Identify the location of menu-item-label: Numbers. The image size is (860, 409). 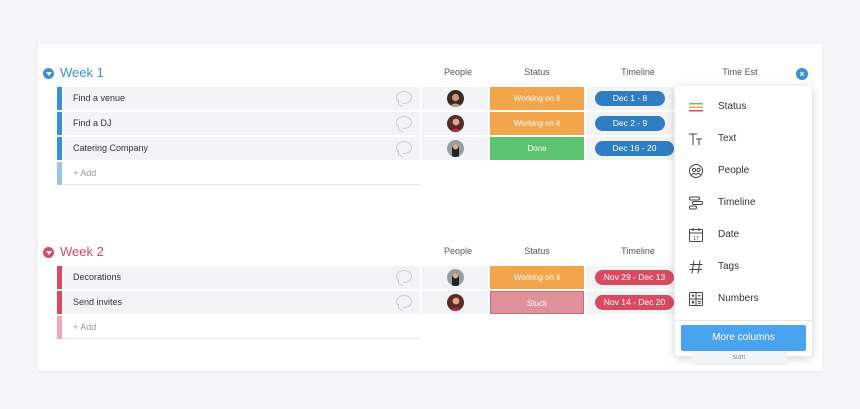
(738, 298).